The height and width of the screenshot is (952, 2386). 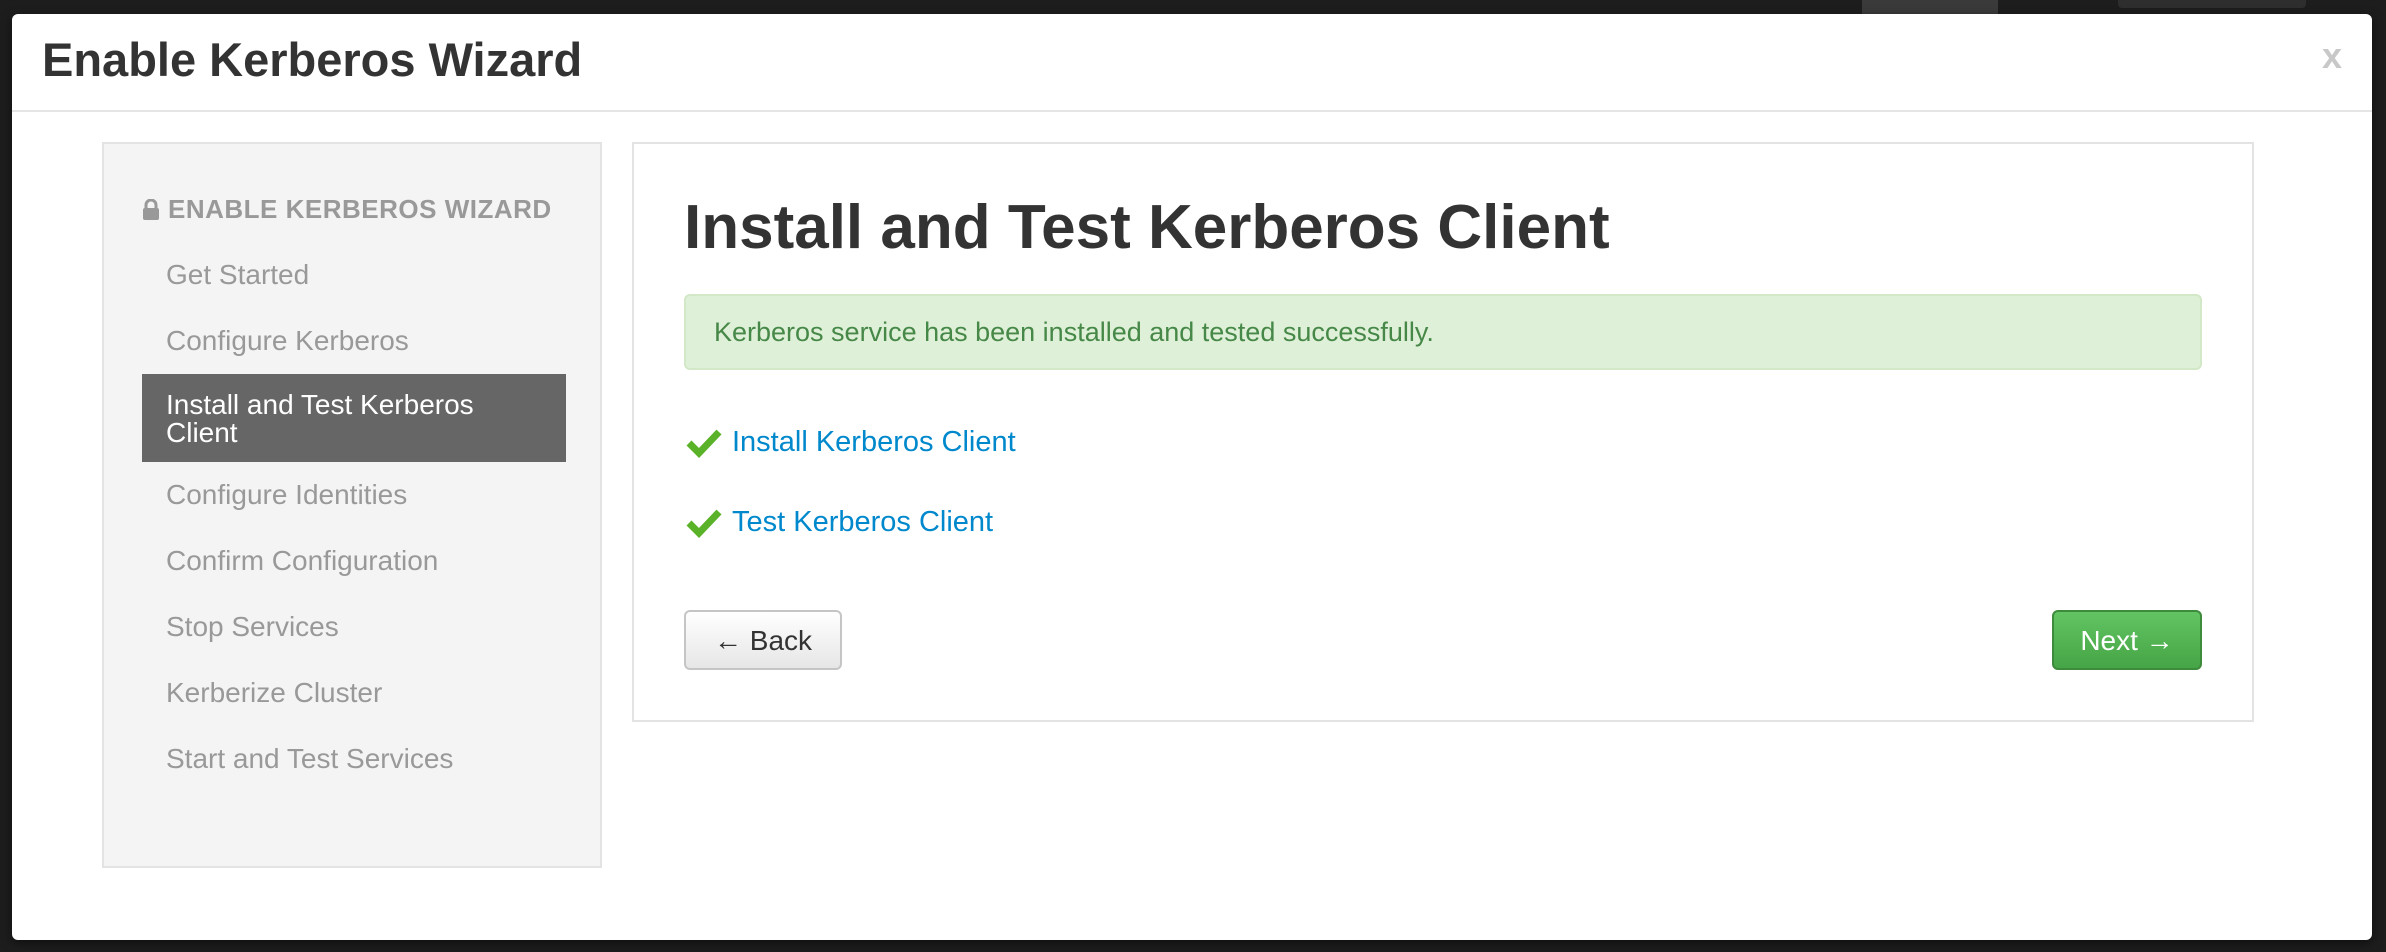 I want to click on step-configure-identities: Configure Identities, so click(x=354, y=495).